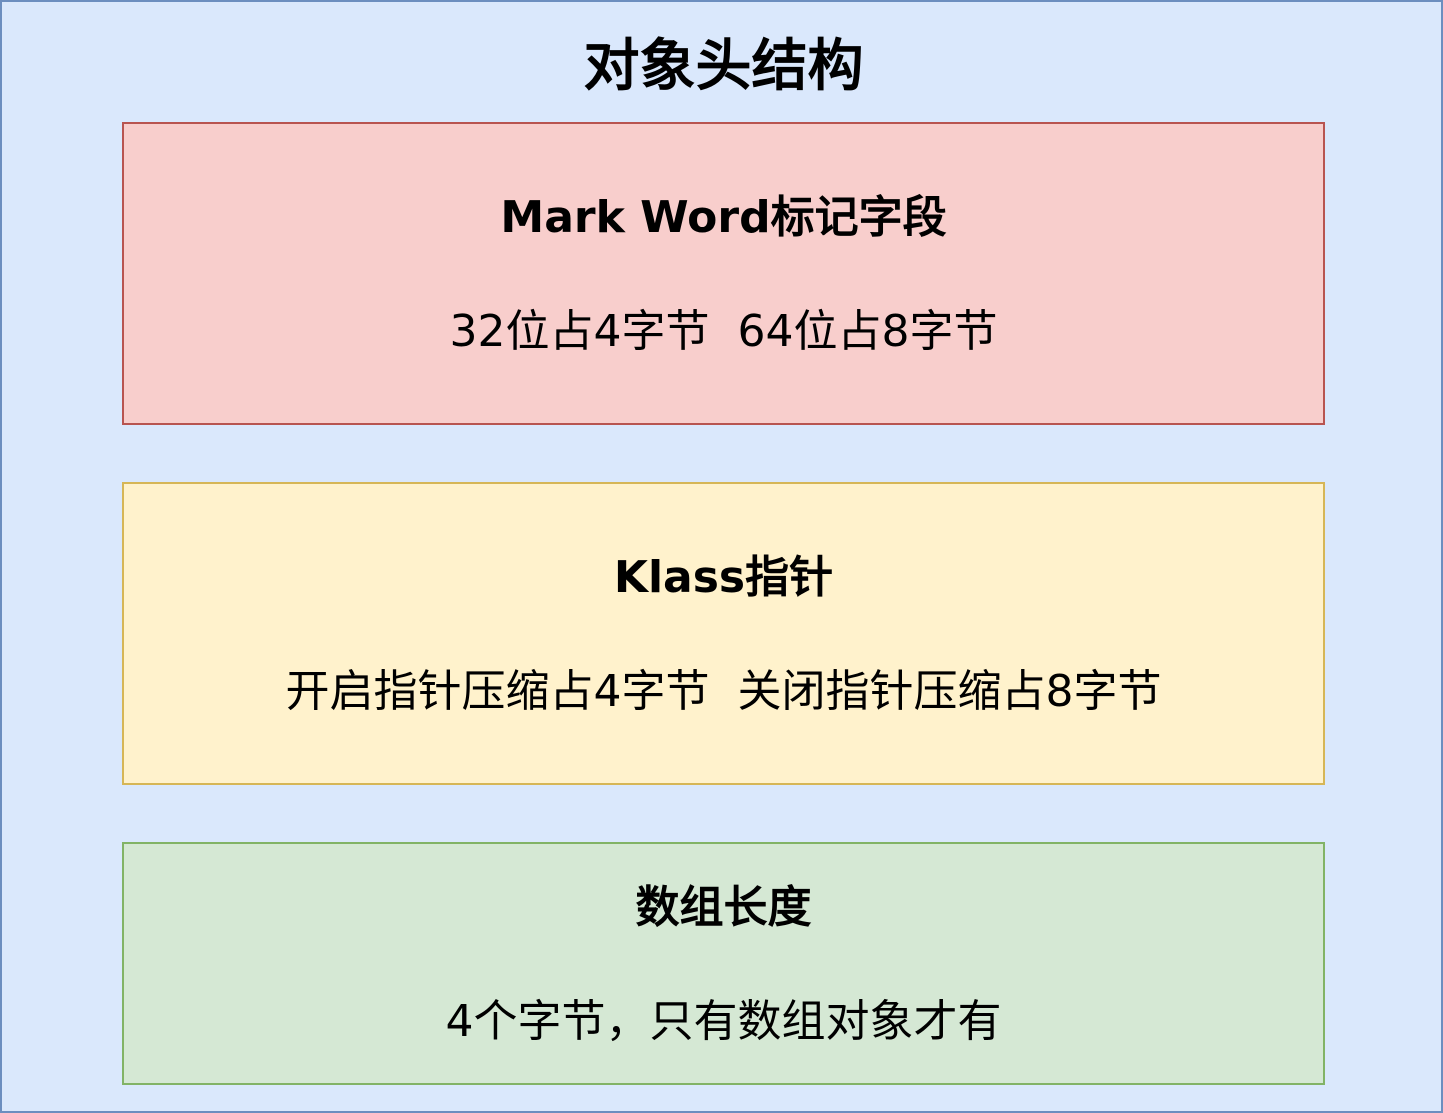  What do you see at coordinates (723, 66) in the screenshot?
I see `diagram-title: 对象头结构` at bounding box center [723, 66].